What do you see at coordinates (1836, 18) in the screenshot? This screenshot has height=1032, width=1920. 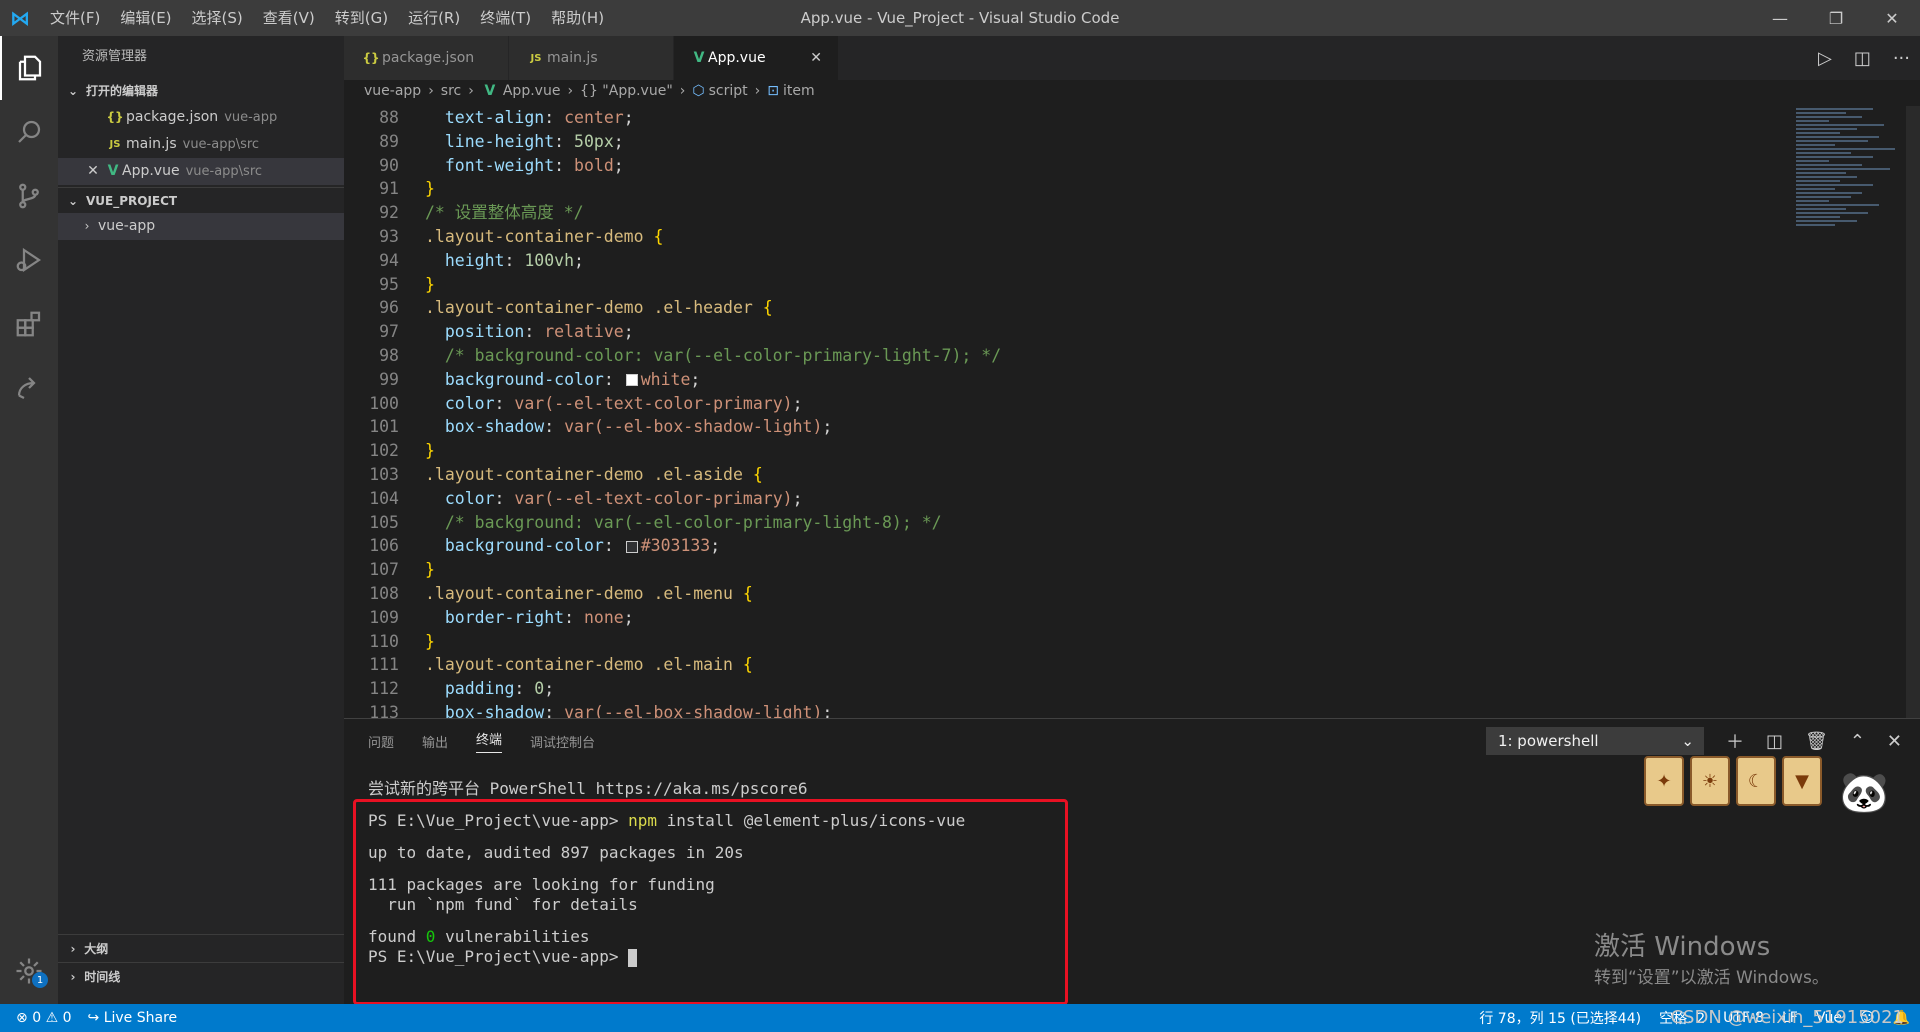 I see `restore-icon: ❐` at bounding box center [1836, 18].